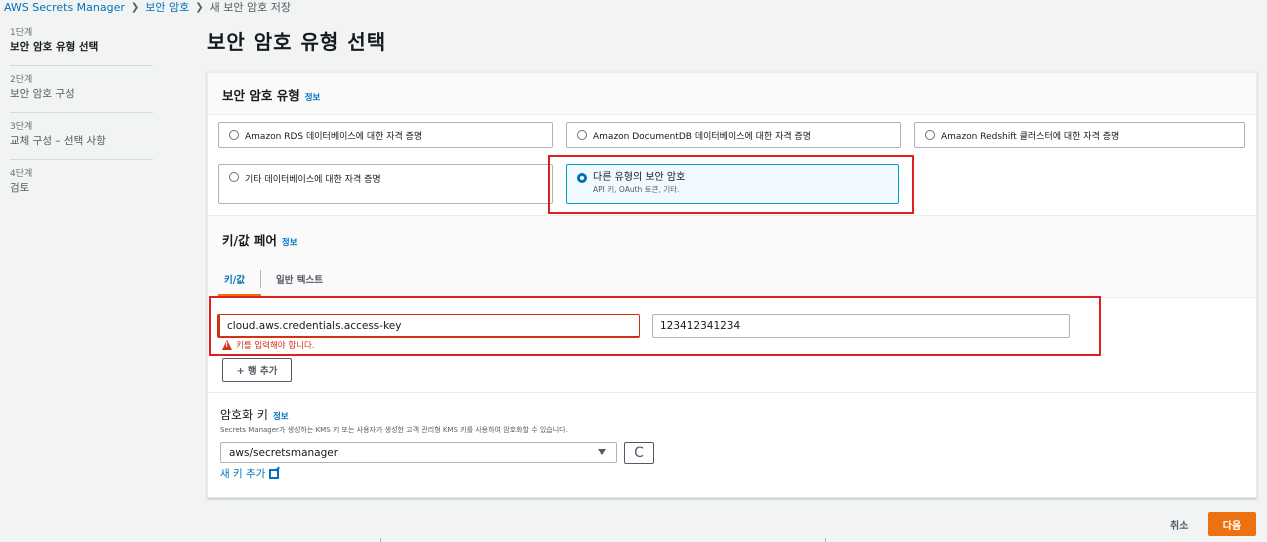 Image resolution: width=1267 pixels, height=542 pixels. Describe the element at coordinates (639, 177) in the screenshot. I see `option-title: 다른 유형의 보안 암호` at that location.